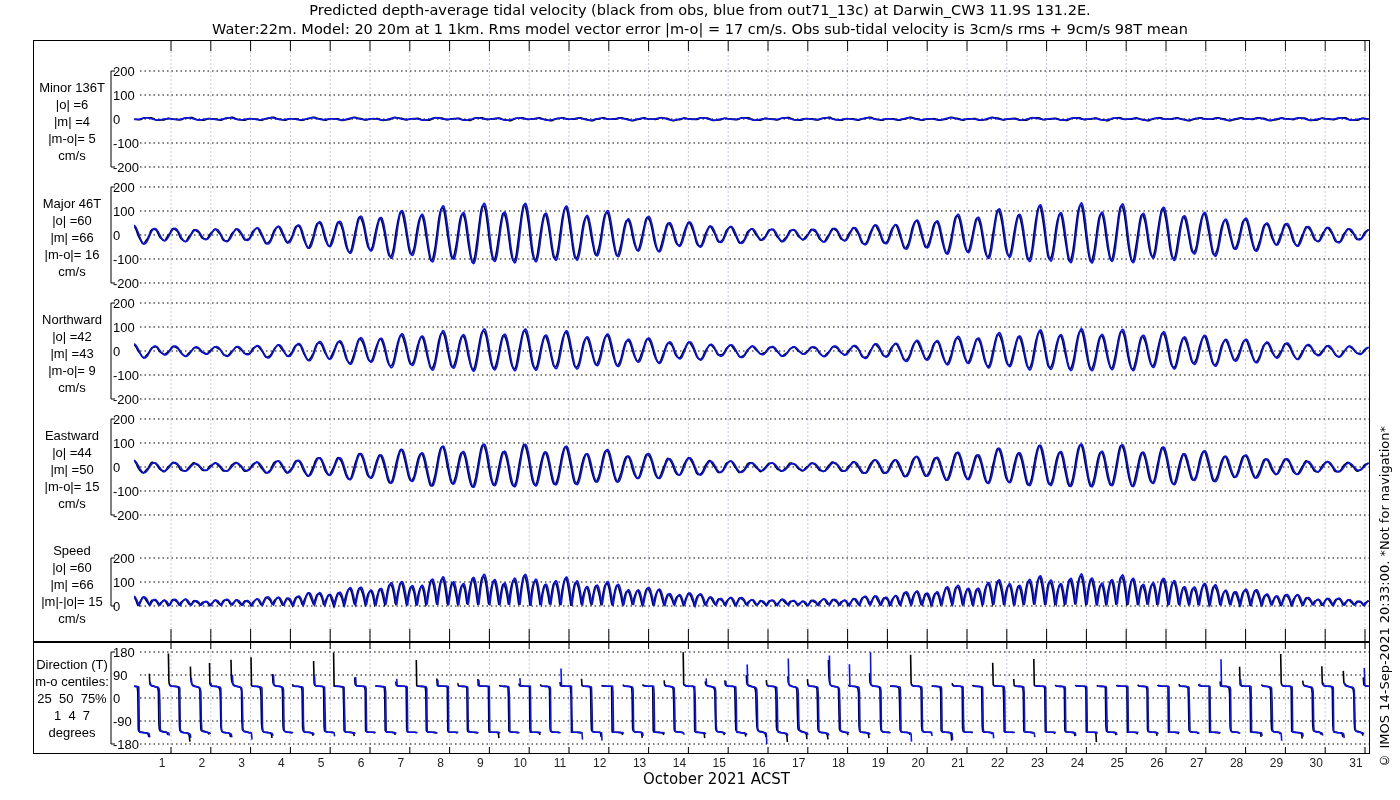  Describe the element at coordinates (241, 763) in the screenshot. I see `x-tick-label: 3` at that location.